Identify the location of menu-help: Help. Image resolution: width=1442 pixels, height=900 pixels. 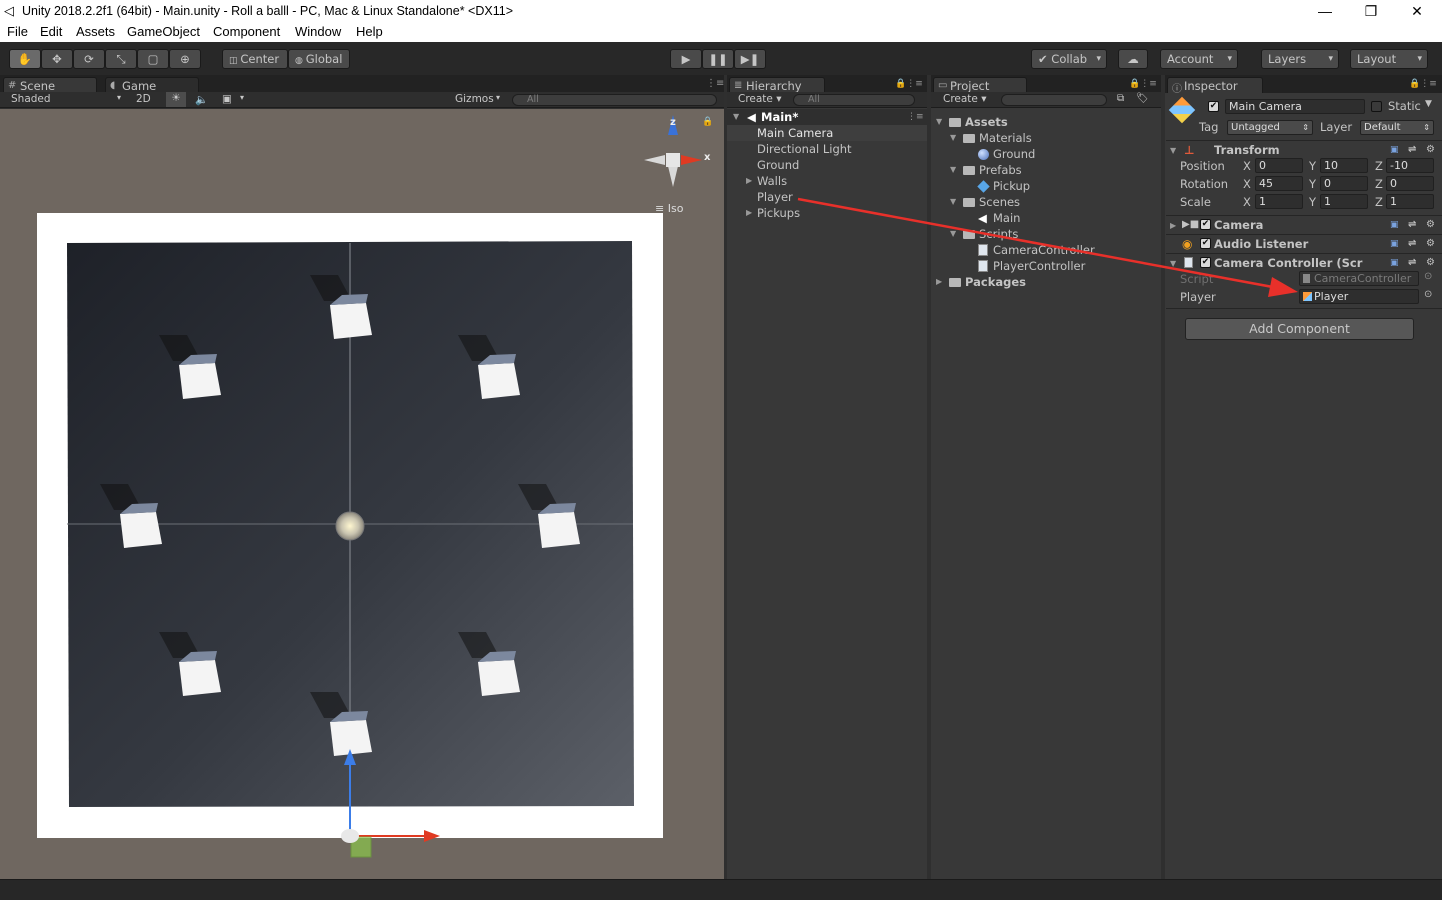
(369, 31).